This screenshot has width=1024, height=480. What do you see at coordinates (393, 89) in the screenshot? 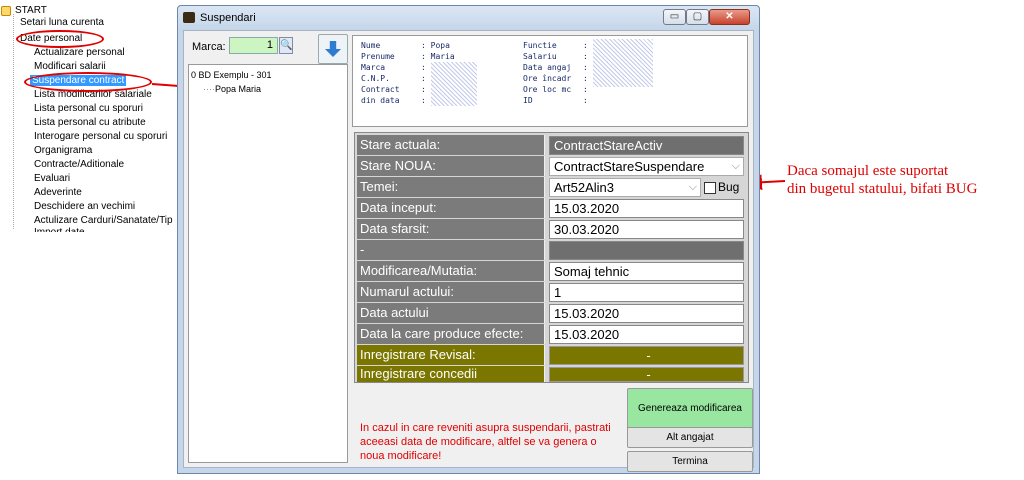
I see `info-contract: Contract:` at bounding box center [393, 89].